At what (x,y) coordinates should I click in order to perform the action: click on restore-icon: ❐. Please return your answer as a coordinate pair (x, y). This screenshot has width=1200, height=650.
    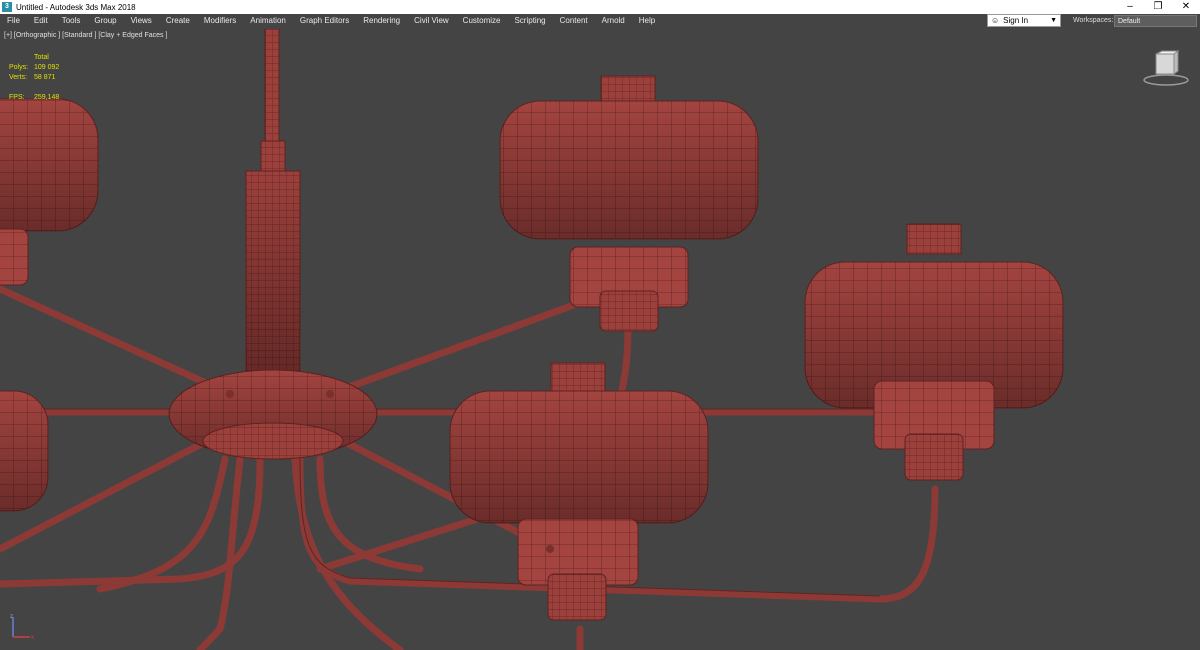
    Looking at the image, I should click on (1158, 7).